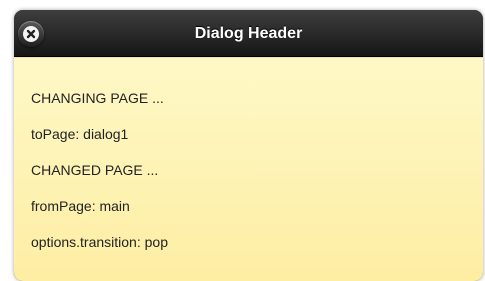 Image resolution: width=485 pixels, height=281 pixels. Describe the element at coordinates (80, 134) in the screenshot. I see `log-line: toPage: dialog1` at that location.